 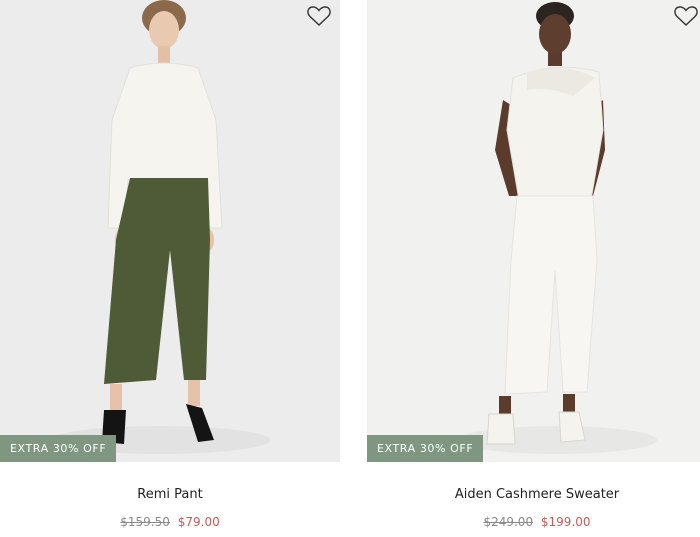 What do you see at coordinates (533, 508) in the screenshot?
I see `product-info: Aiden Cashmere Sweater $249.00 $199.00` at bounding box center [533, 508].